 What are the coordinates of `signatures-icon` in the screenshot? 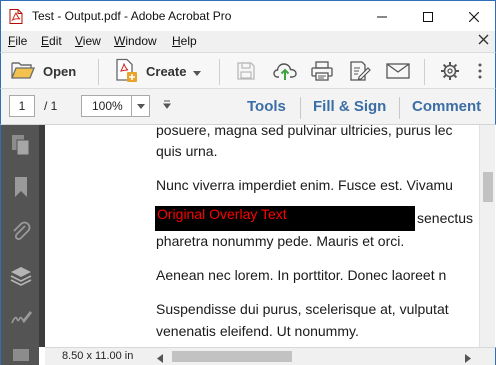 It's located at (21, 318).